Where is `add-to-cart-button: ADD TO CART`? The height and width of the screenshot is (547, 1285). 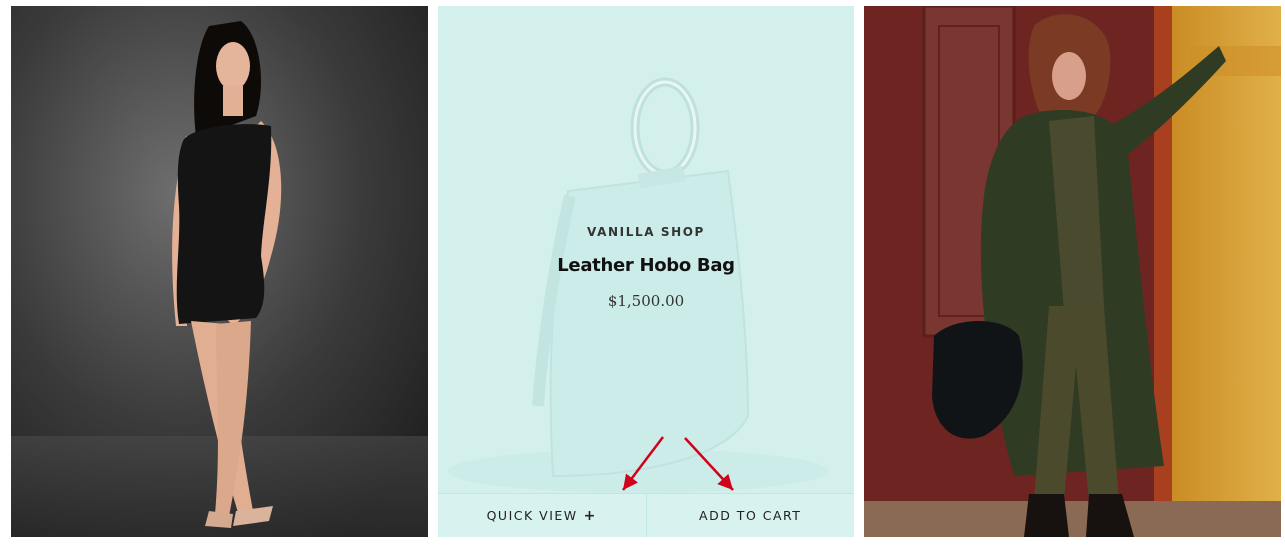
add-to-cart-button: ADD TO CART is located at coordinates (750, 515).